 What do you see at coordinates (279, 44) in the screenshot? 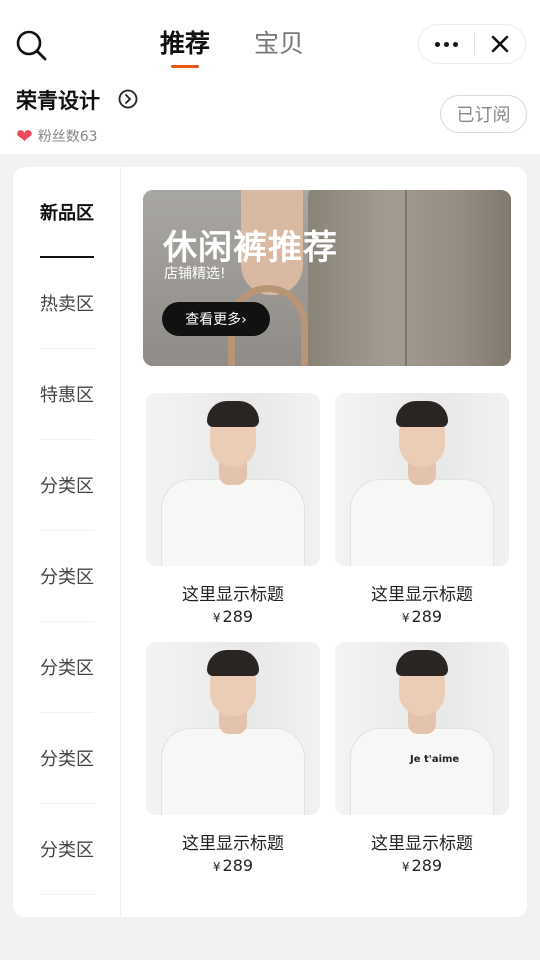
I see `tab-items: 宝贝` at bounding box center [279, 44].